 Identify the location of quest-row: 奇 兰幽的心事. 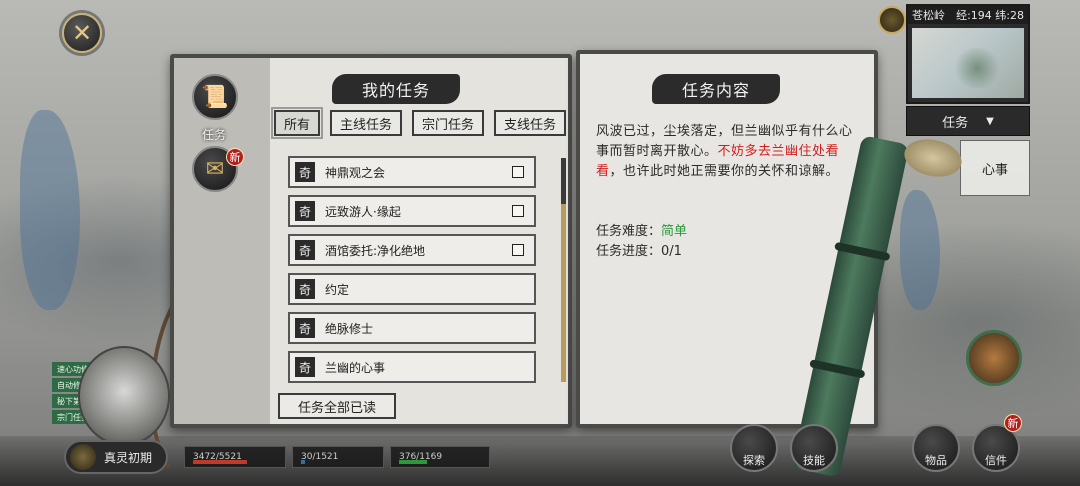
(412, 367).